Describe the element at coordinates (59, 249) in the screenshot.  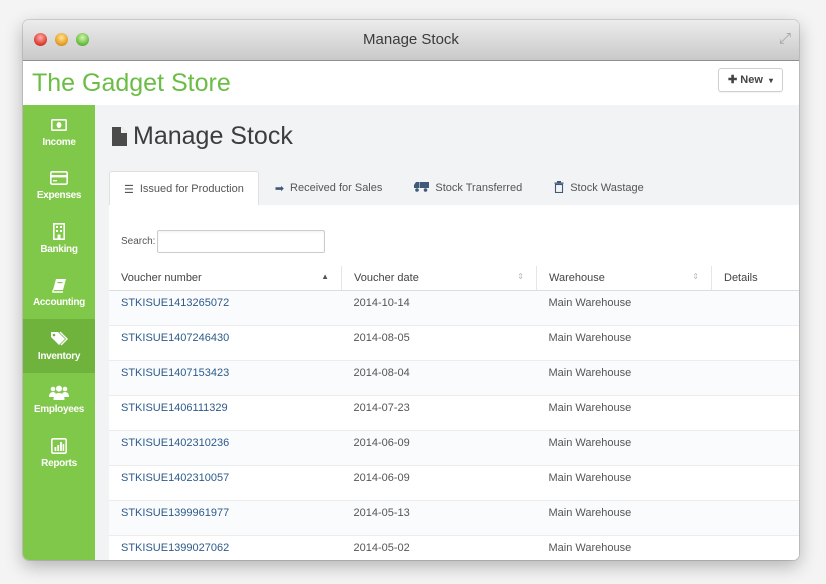
I see `sidebar-item-label: Banking` at that location.